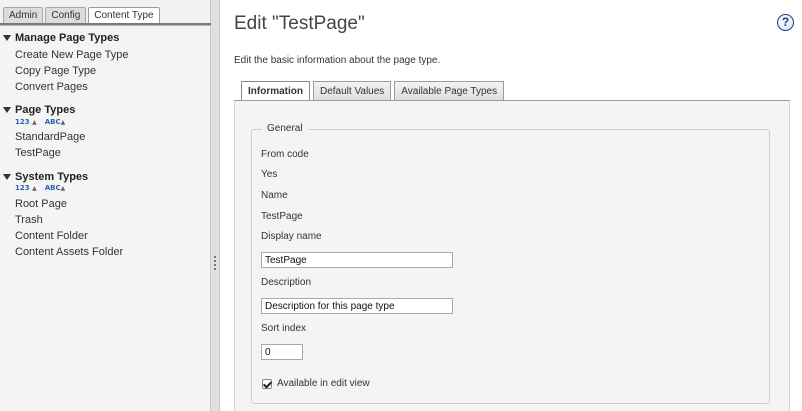  Describe the element at coordinates (357, 306) in the screenshot. I see `description-input` at that location.